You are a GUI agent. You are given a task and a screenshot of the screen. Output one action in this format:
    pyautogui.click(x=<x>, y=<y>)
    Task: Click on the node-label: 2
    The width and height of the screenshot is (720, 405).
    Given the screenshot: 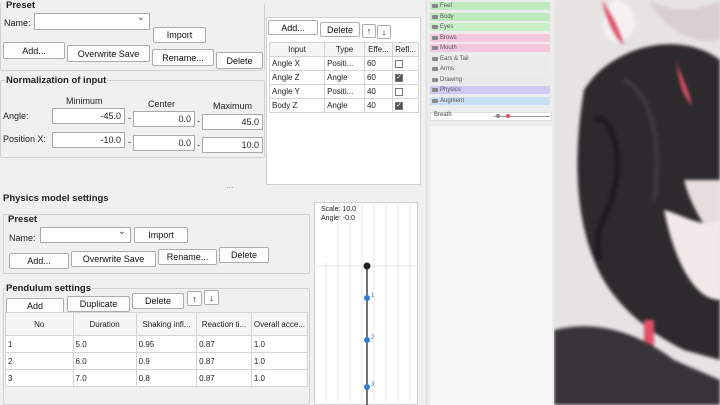 What is the action you would take?
    pyautogui.click(x=373, y=338)
    